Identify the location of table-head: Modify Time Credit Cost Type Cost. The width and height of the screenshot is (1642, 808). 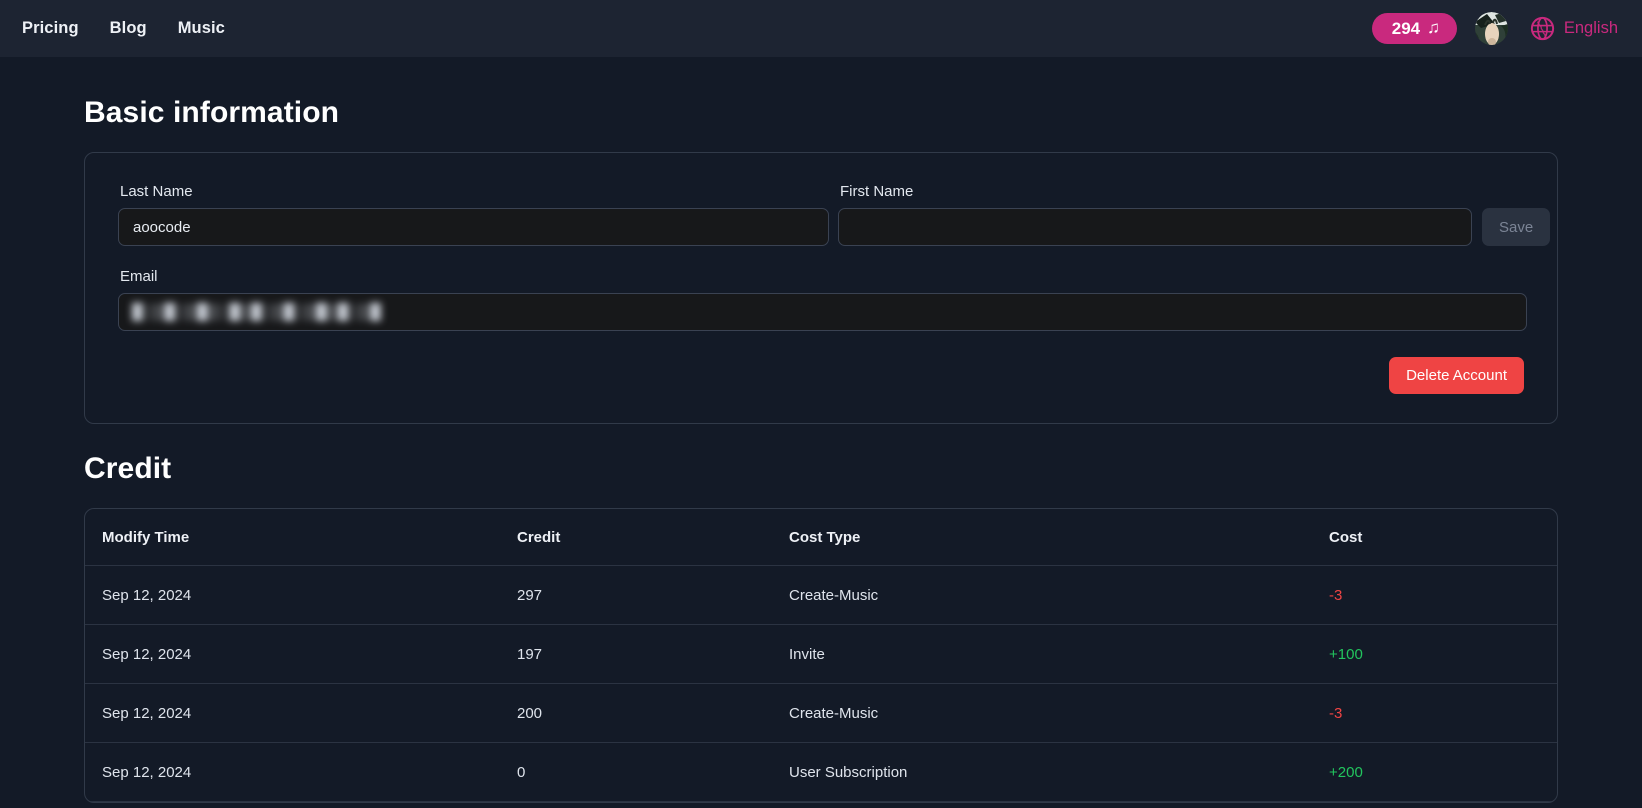
(821, 537).